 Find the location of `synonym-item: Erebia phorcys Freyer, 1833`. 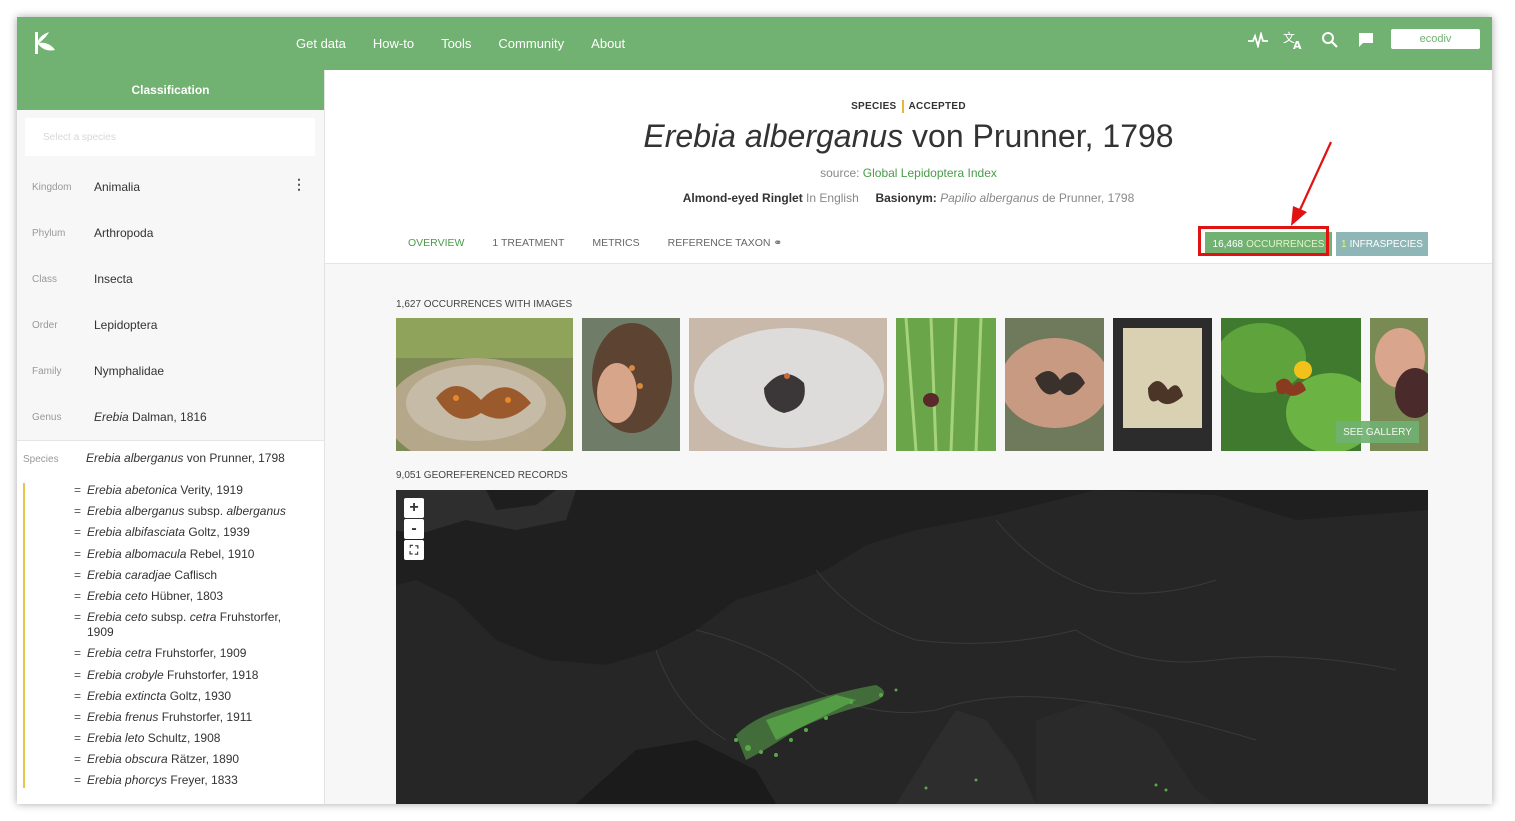

synonym-item: Erebia phorcys Freyer, 1833 is located at coordinates (188, 780).